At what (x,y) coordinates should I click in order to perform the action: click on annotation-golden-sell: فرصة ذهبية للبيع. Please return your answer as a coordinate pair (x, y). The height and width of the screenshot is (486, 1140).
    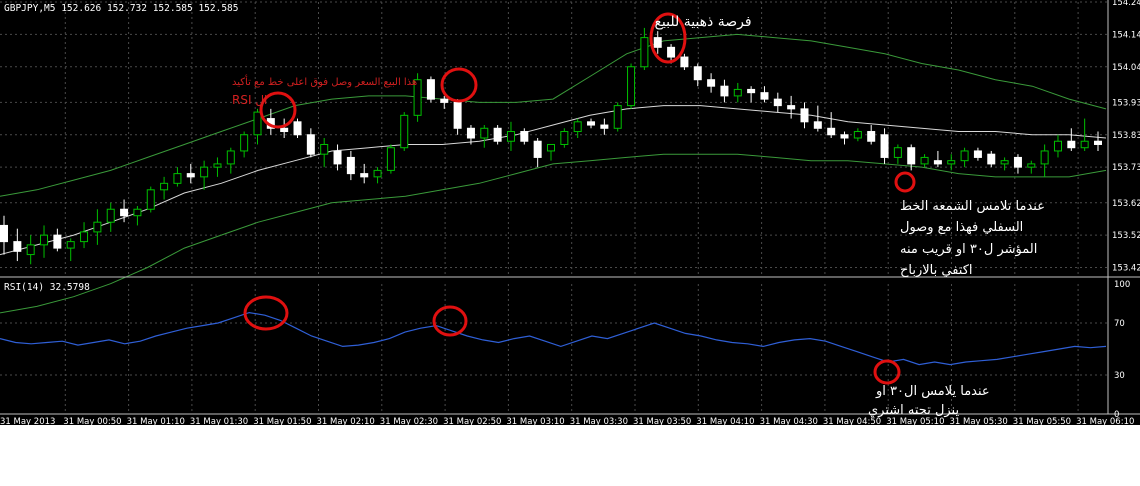
    Looking at the image, I should click on (702, 22).